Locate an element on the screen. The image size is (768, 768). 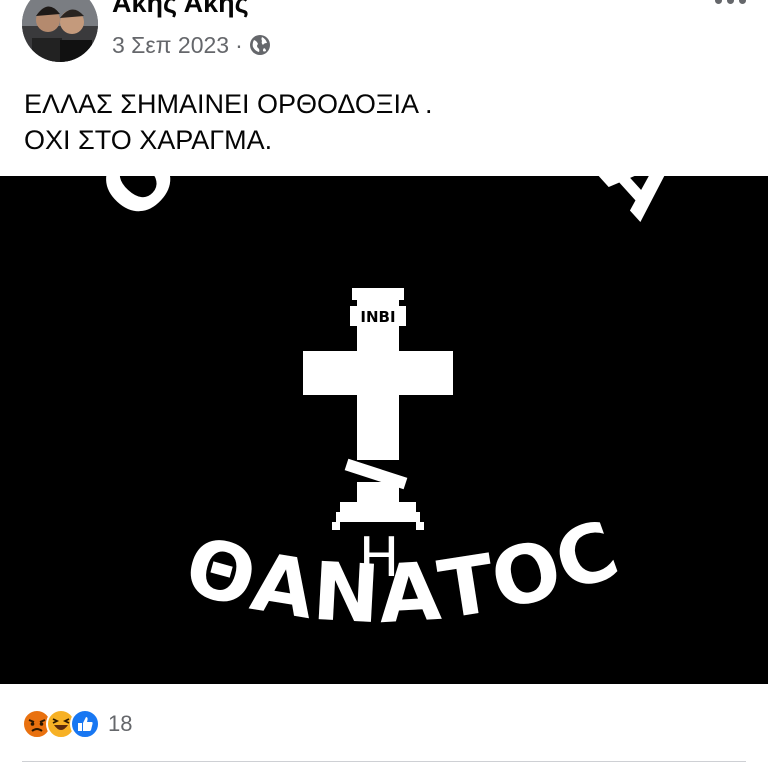
avatar is located at coordinates (60, 31).